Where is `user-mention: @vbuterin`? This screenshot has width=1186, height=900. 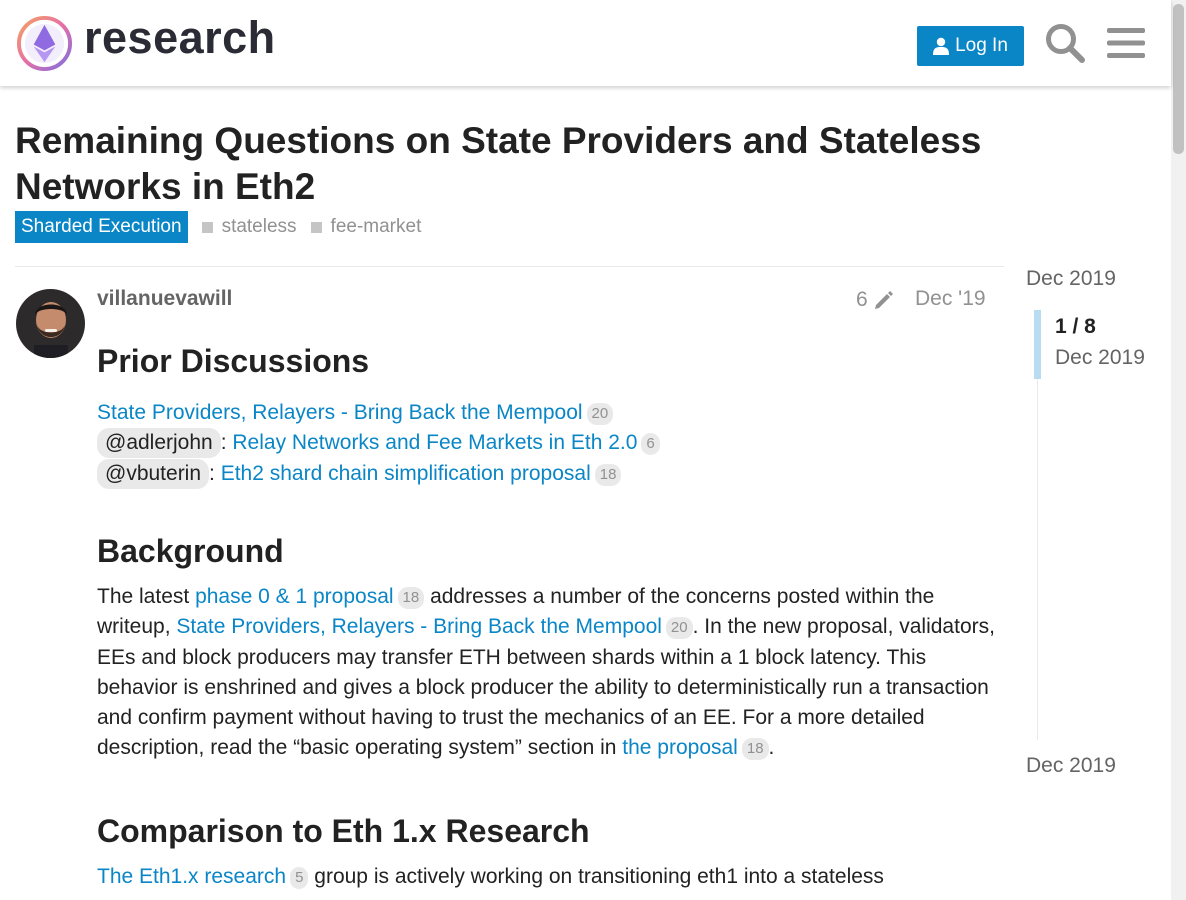
user-mention: @vbuterin is located at coordinates (153, 473).